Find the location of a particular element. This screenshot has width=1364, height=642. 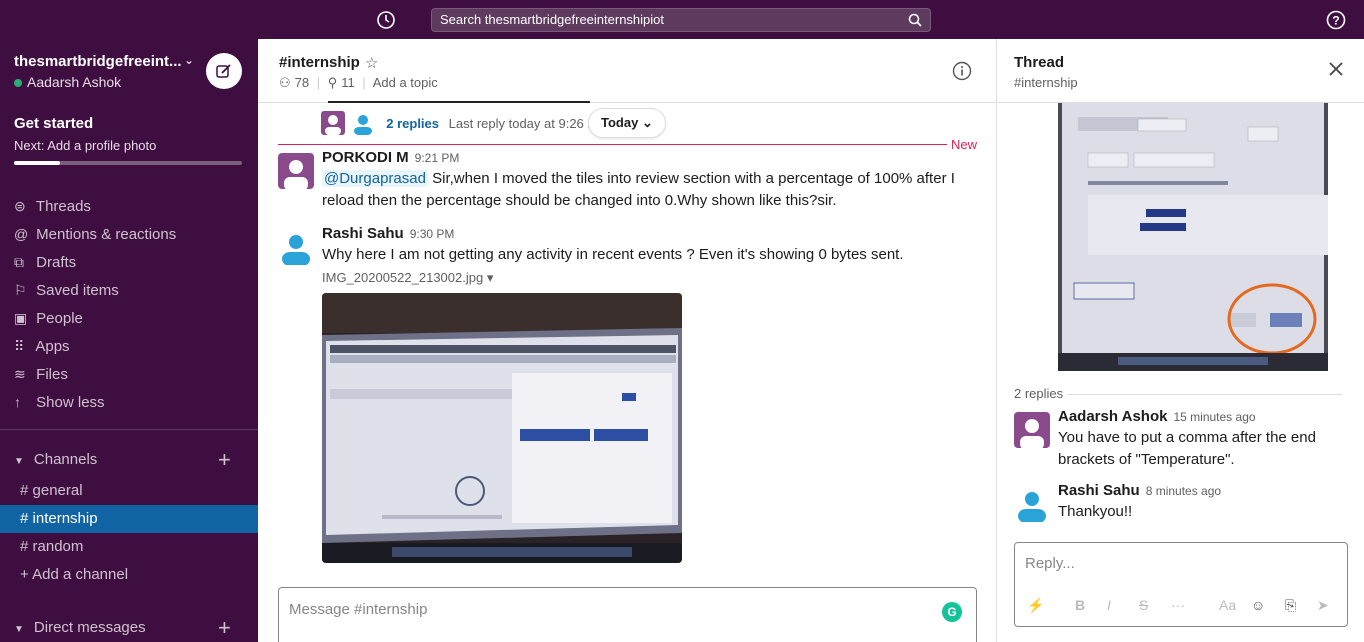

compose-icon is located at coordinates (223, 71).